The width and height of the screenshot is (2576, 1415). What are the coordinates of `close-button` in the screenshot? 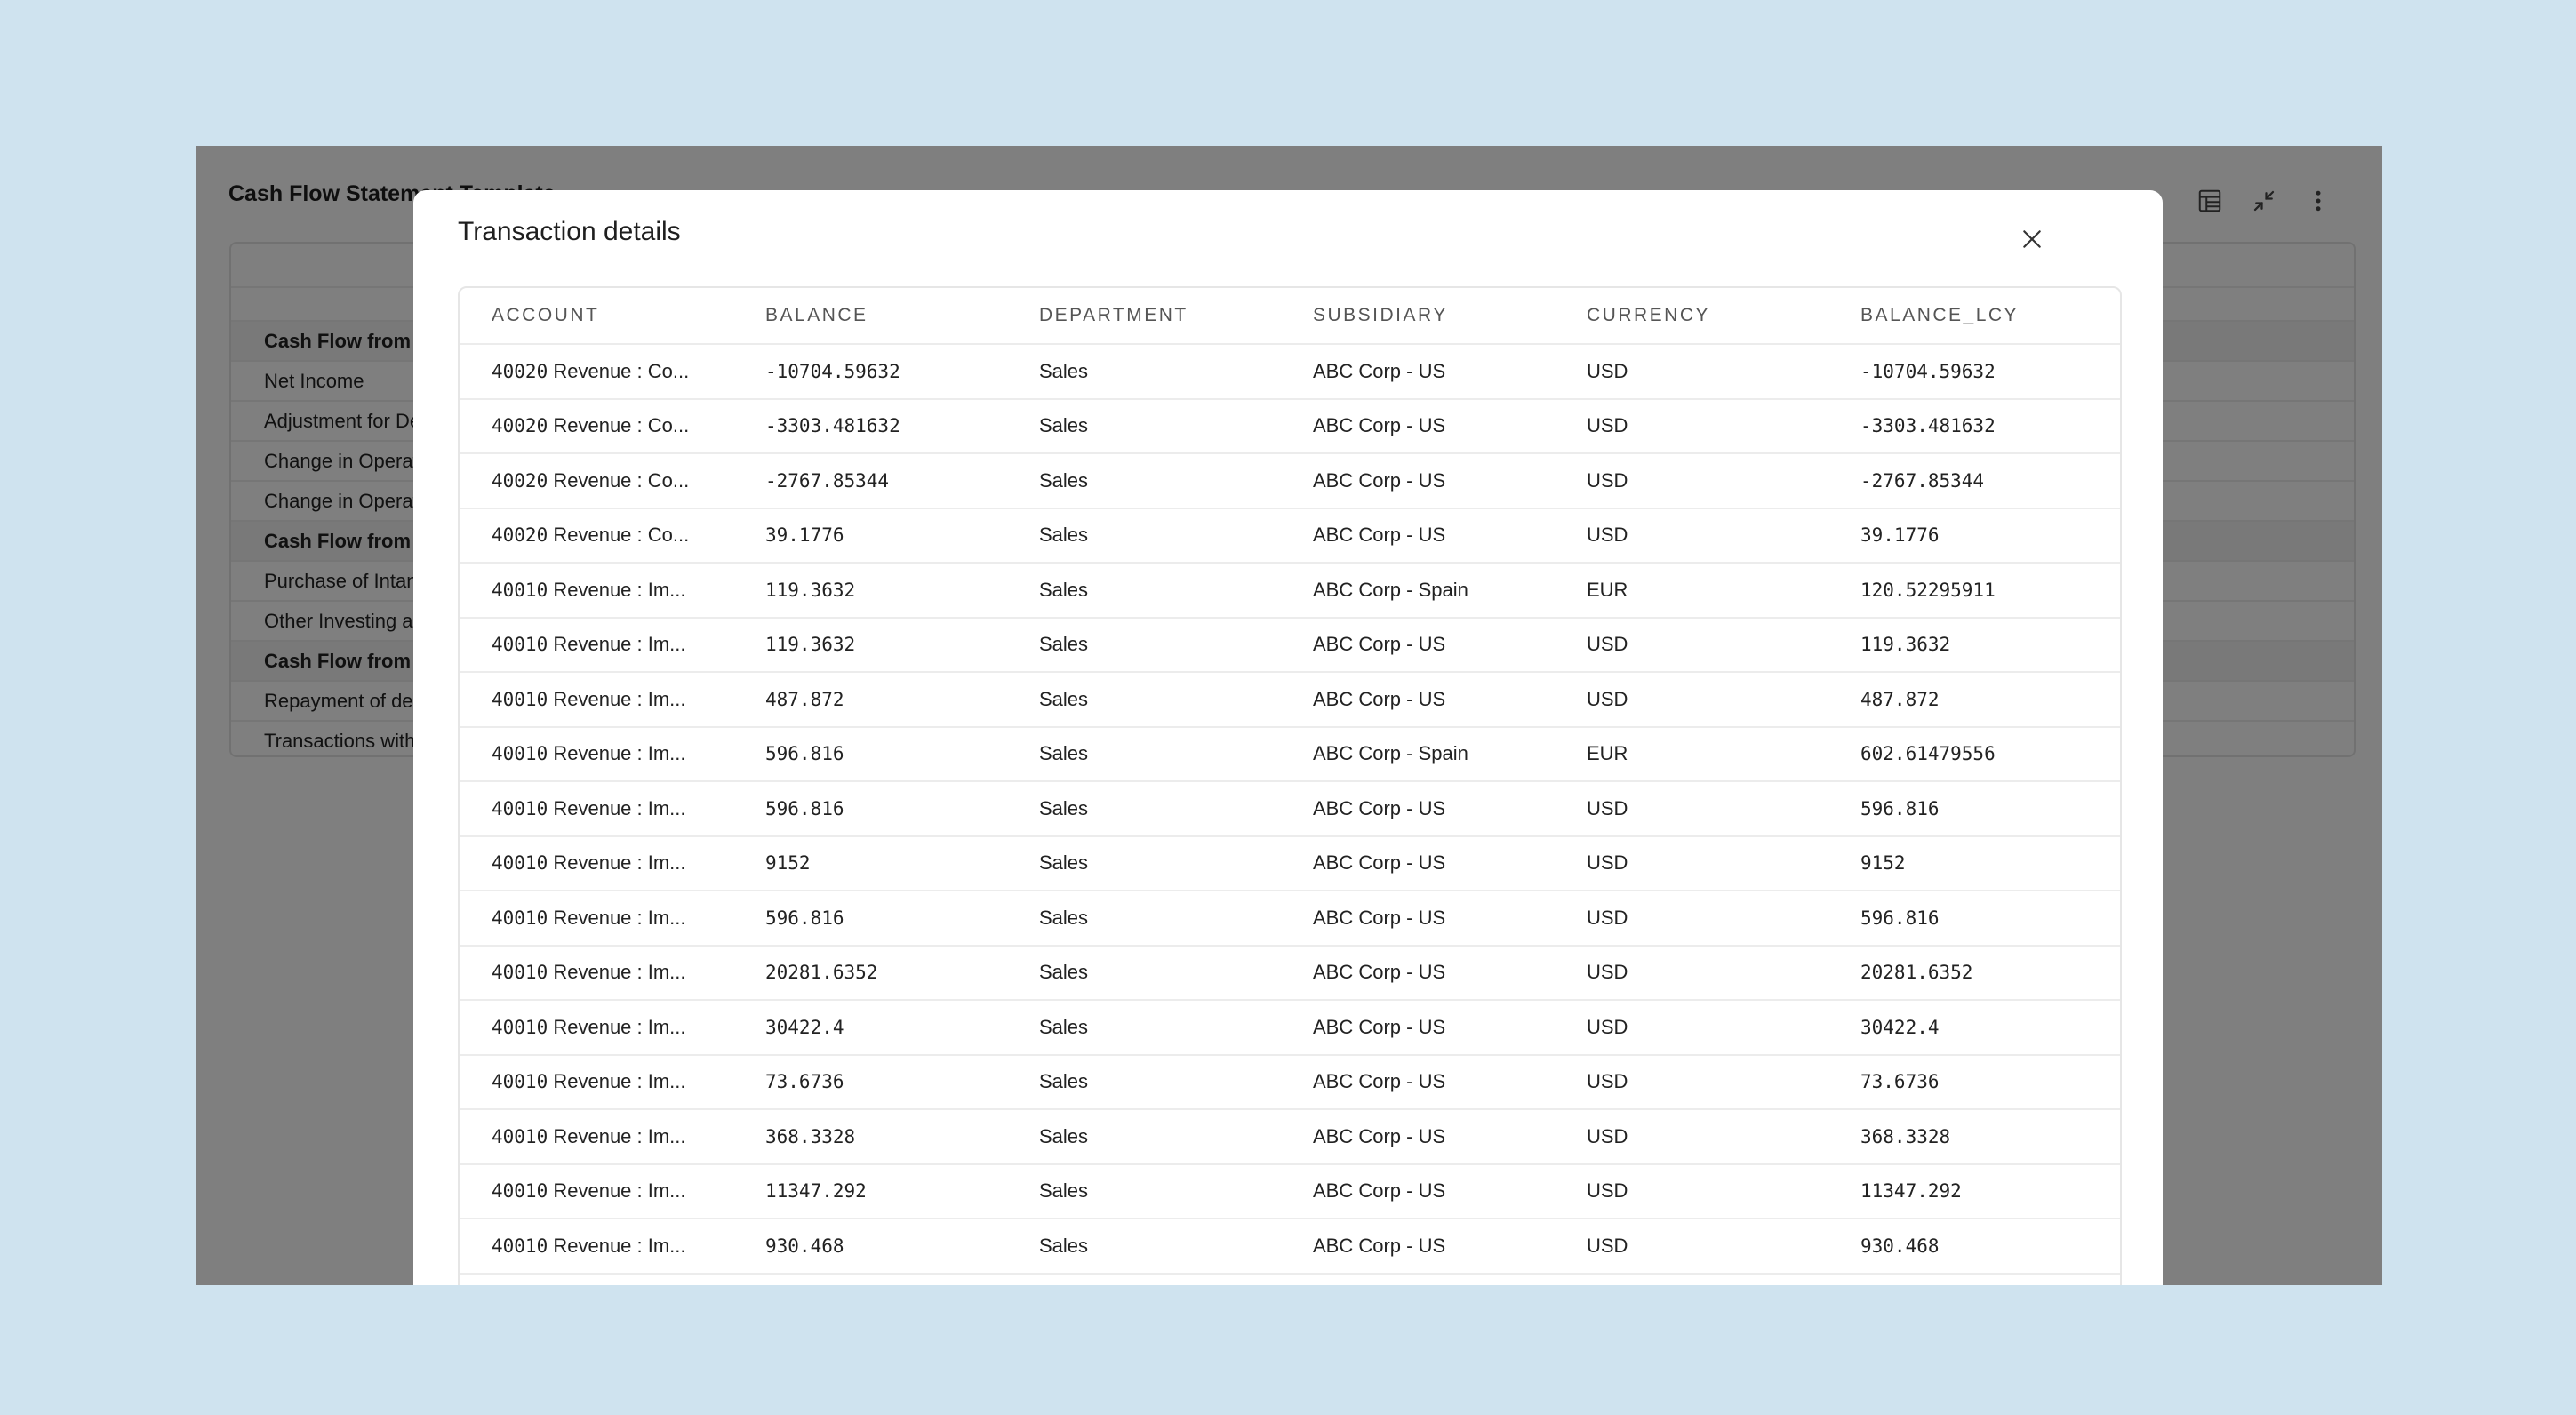 It's located at (2032, 239).